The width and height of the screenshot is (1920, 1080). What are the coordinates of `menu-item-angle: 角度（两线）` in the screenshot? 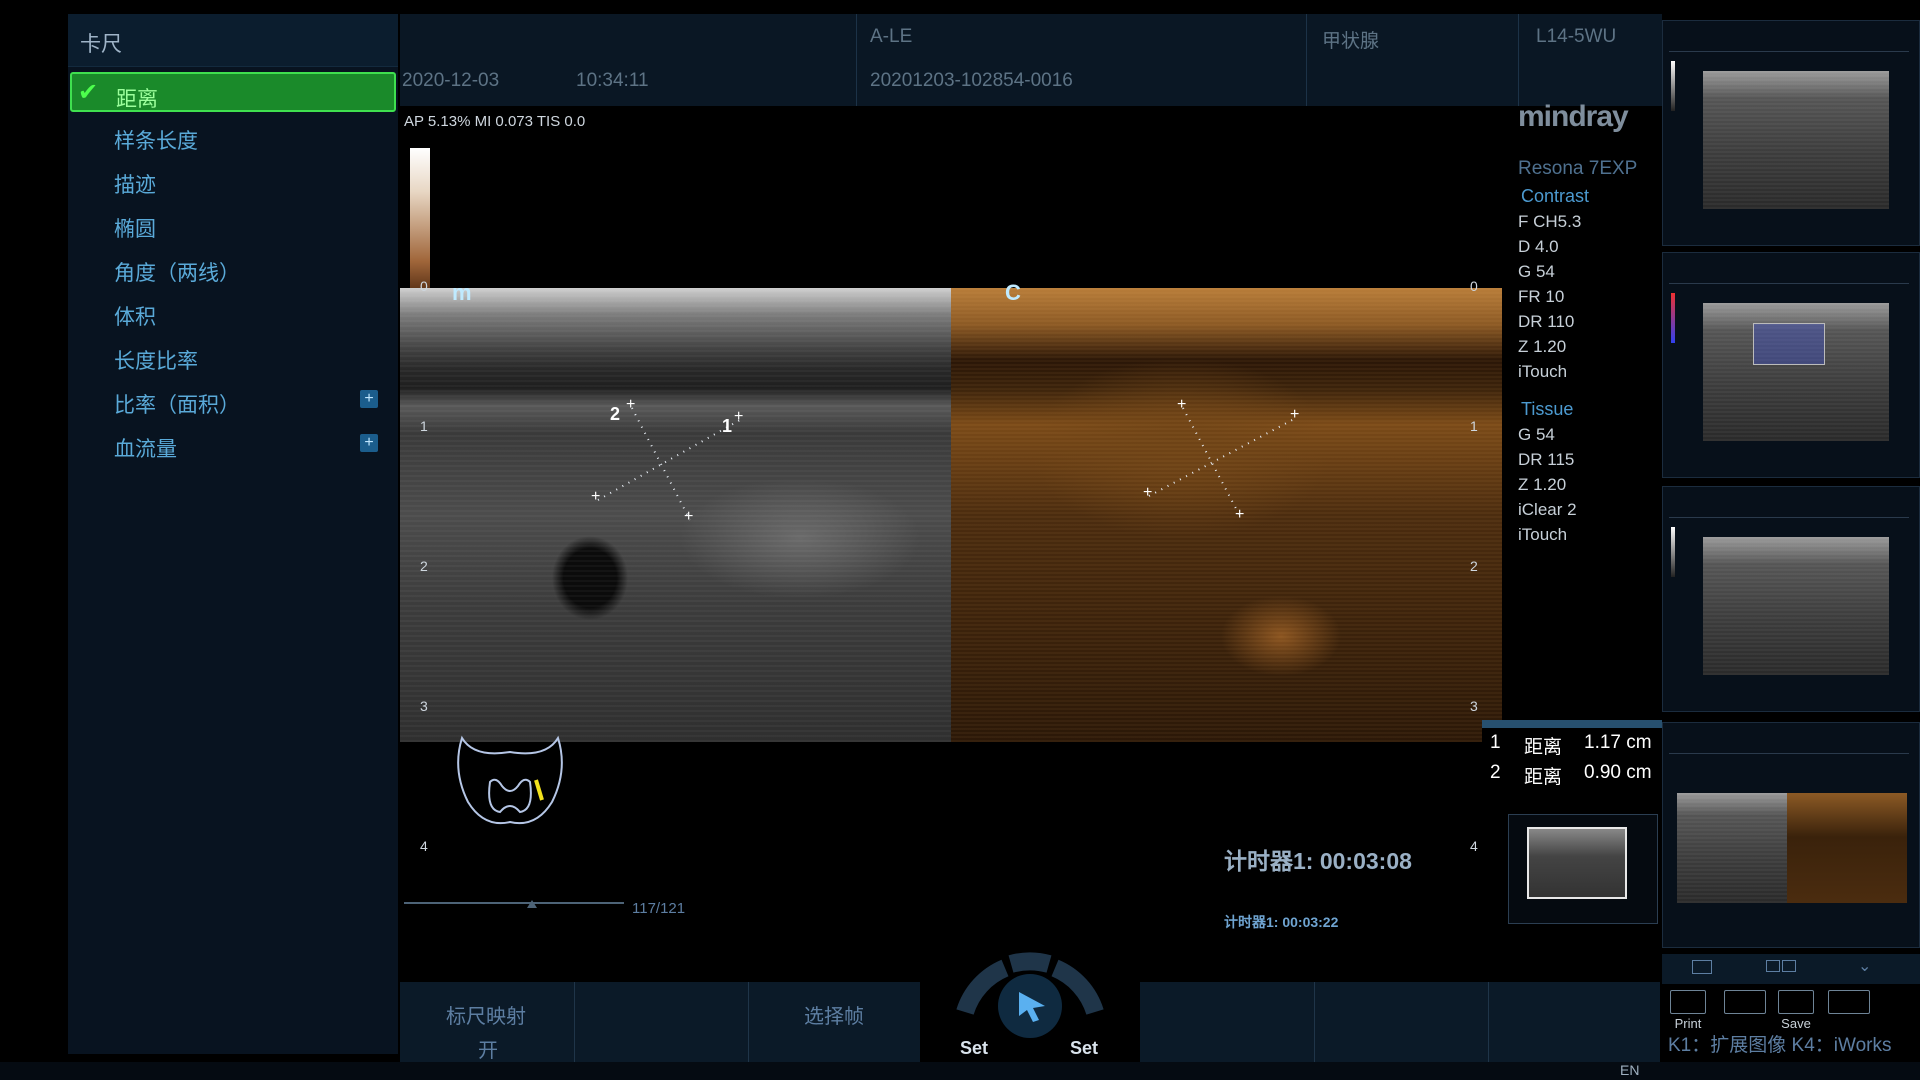 It's located at (233, 268).